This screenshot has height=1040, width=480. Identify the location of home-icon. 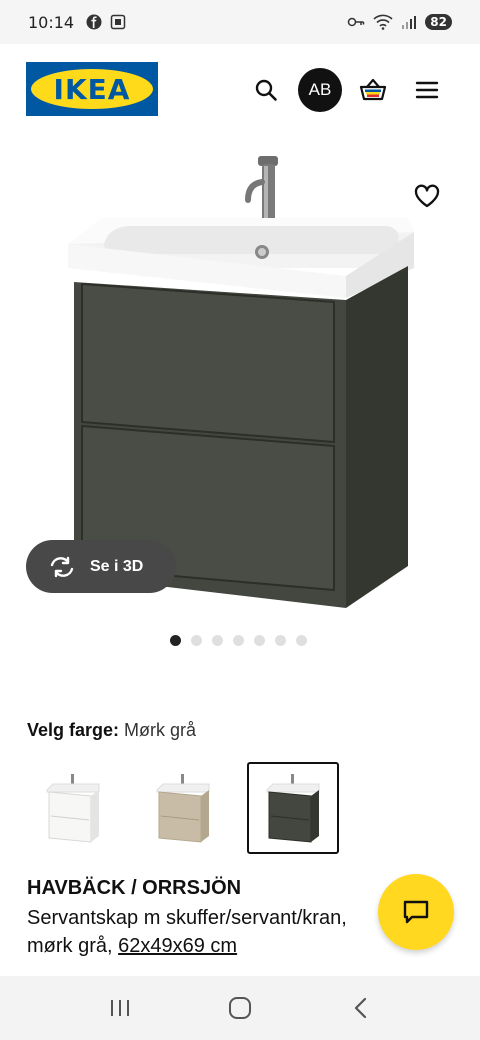
(240, 1008).